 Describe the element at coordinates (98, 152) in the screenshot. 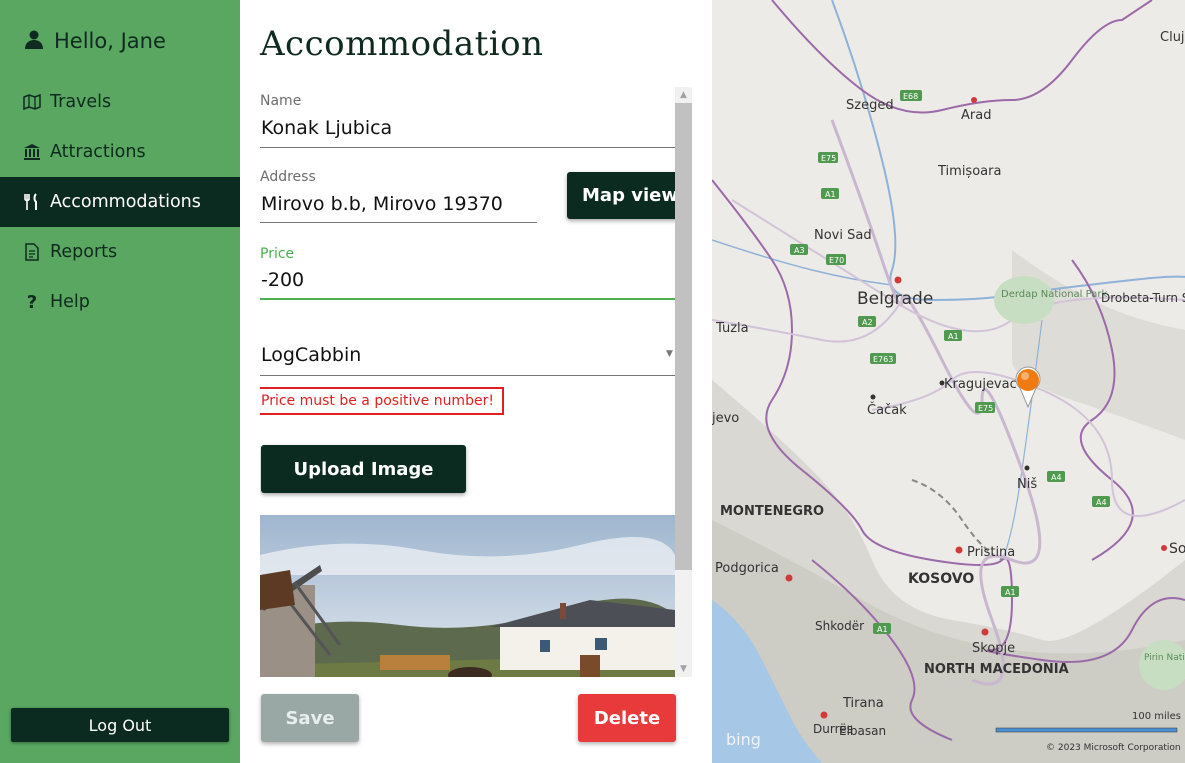

I see `nav-label-attractions: Attractions` at that location.